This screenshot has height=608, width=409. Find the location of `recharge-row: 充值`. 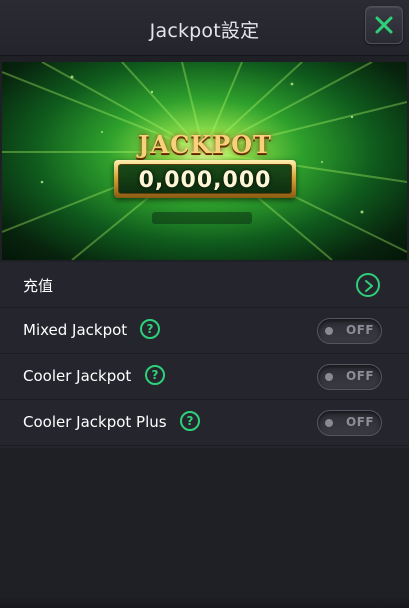

recharge-row: 充值 is located at coordinates (204, 285).